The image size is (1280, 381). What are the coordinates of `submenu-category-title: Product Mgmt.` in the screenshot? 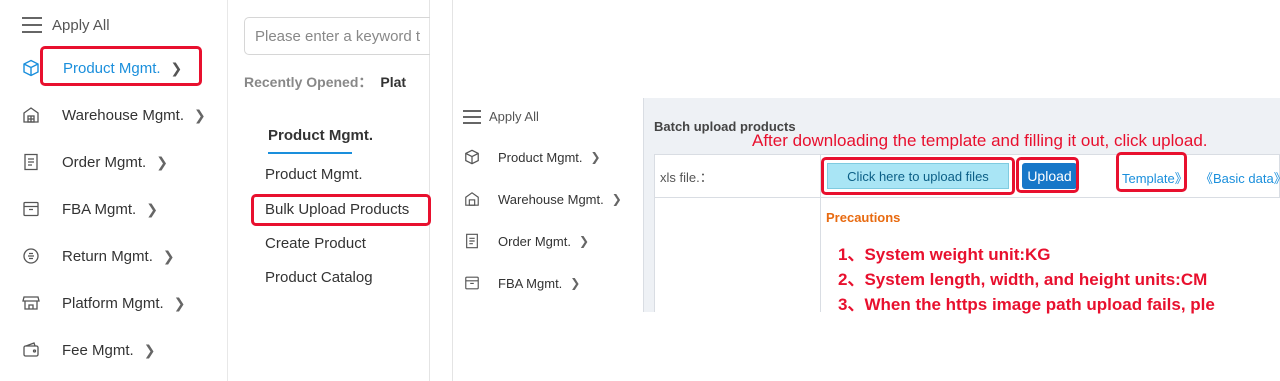 It's located at (320, 135).